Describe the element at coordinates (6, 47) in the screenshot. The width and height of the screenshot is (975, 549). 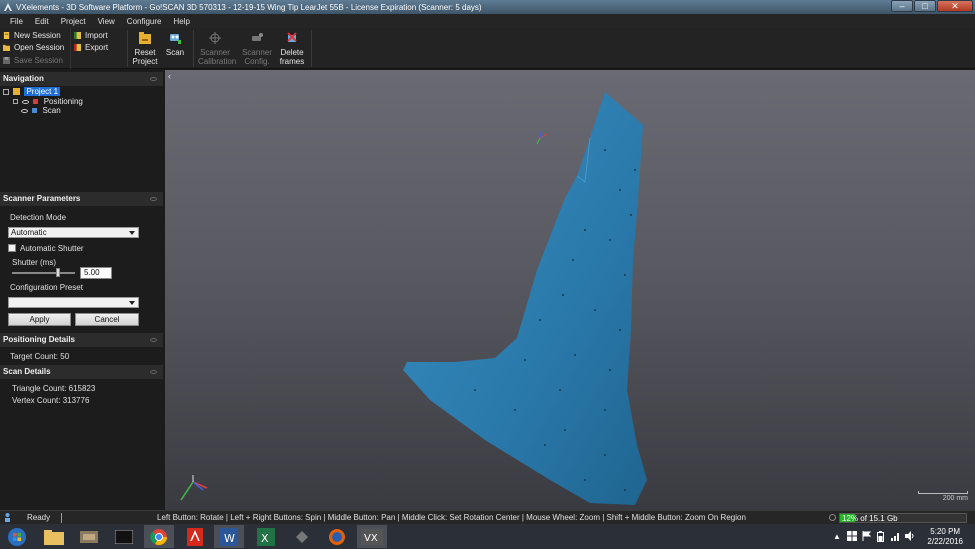
I see `folder-icon` at that location.